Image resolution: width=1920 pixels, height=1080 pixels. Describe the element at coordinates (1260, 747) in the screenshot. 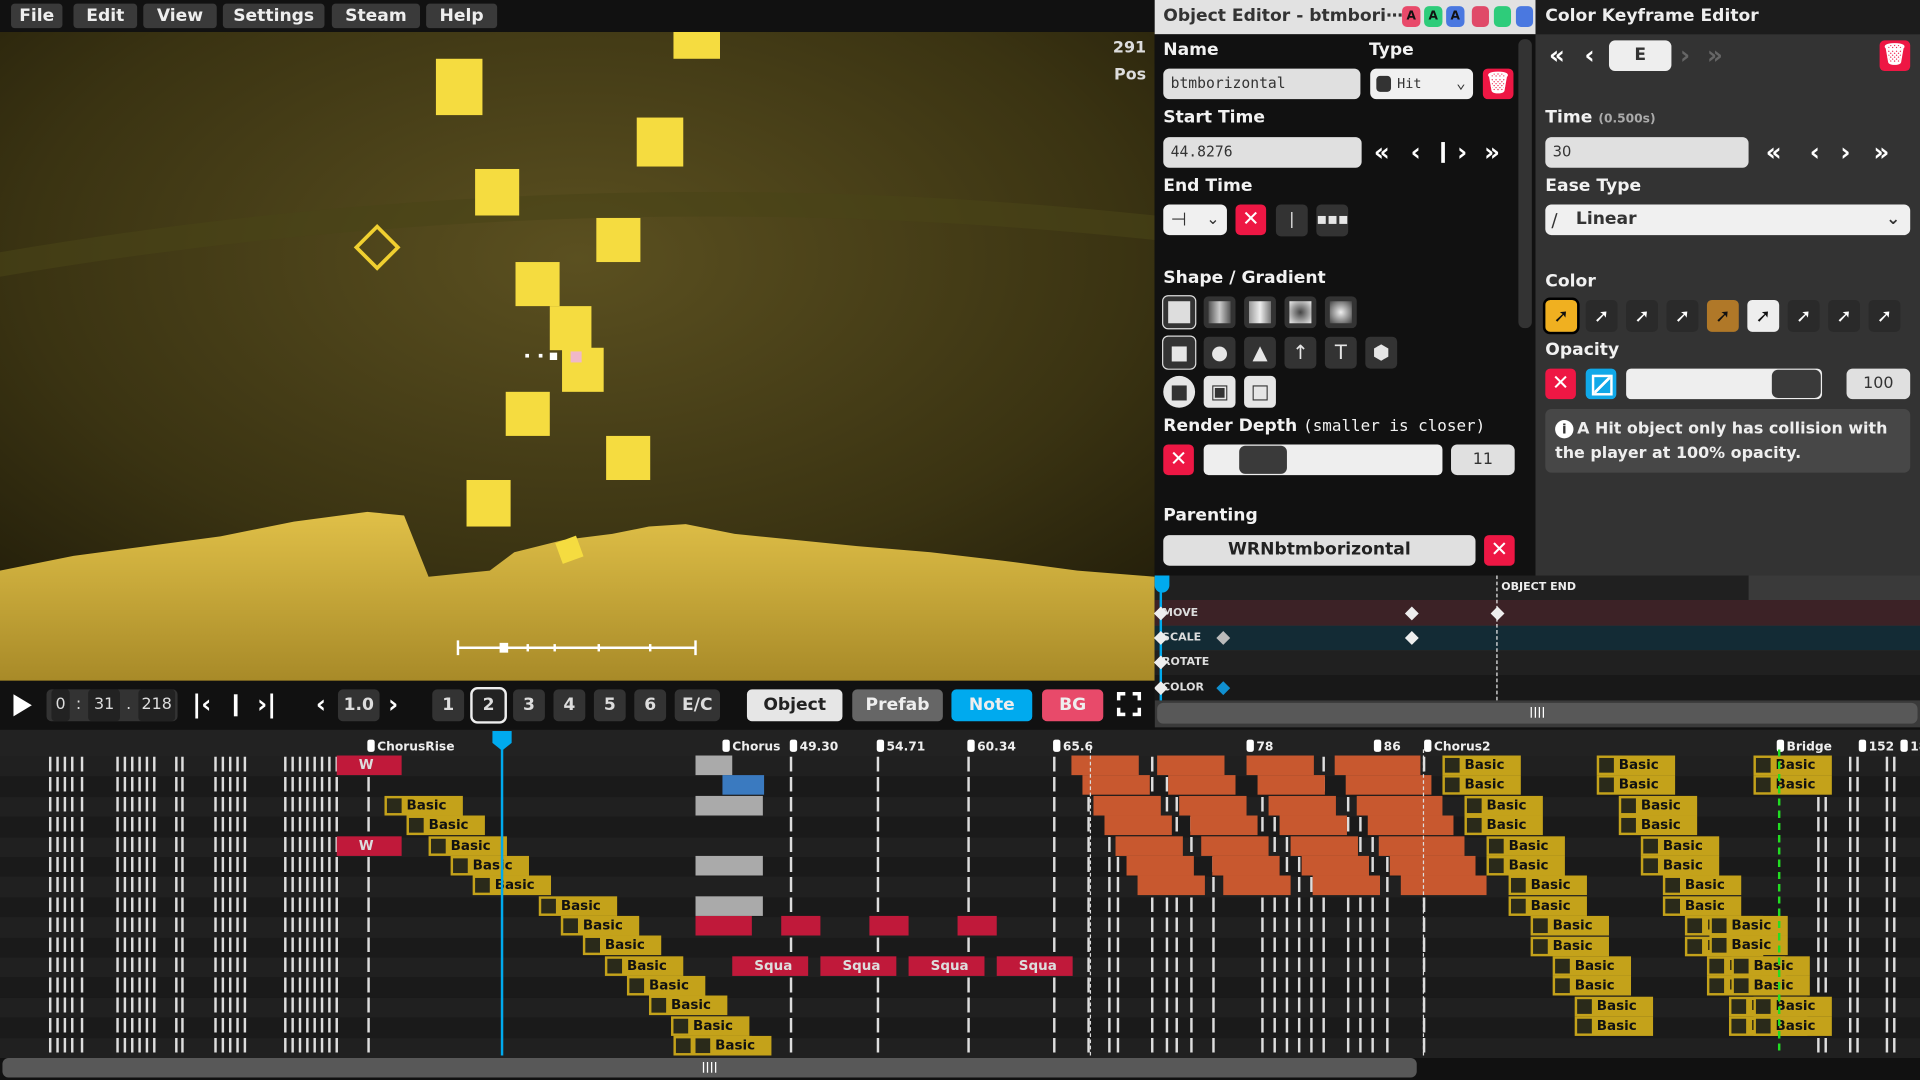

I see `timeline-marker: 78` at that location.